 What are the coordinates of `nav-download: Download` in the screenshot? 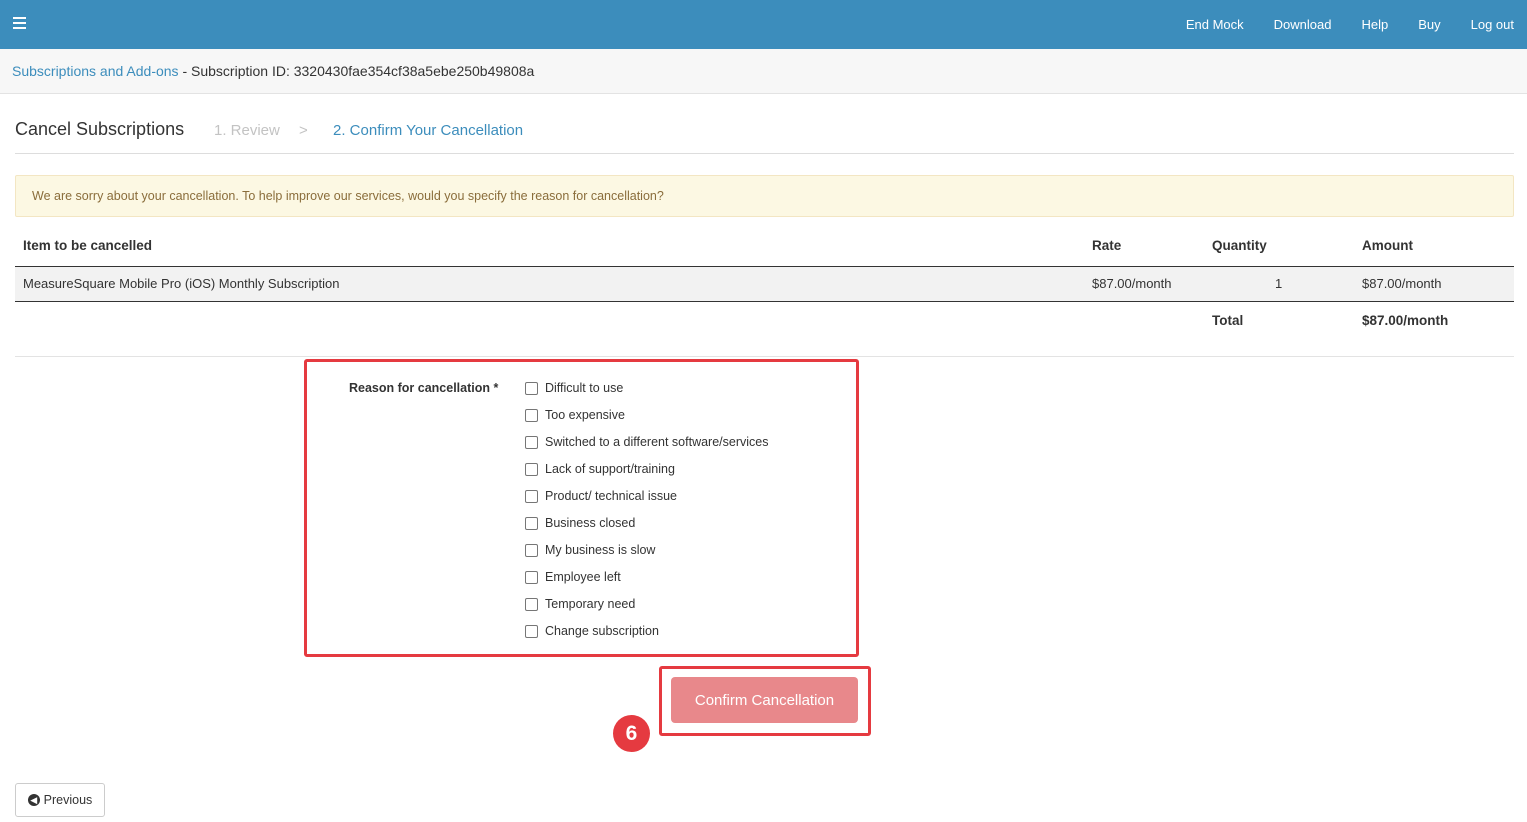 It's located at (1303, 24).